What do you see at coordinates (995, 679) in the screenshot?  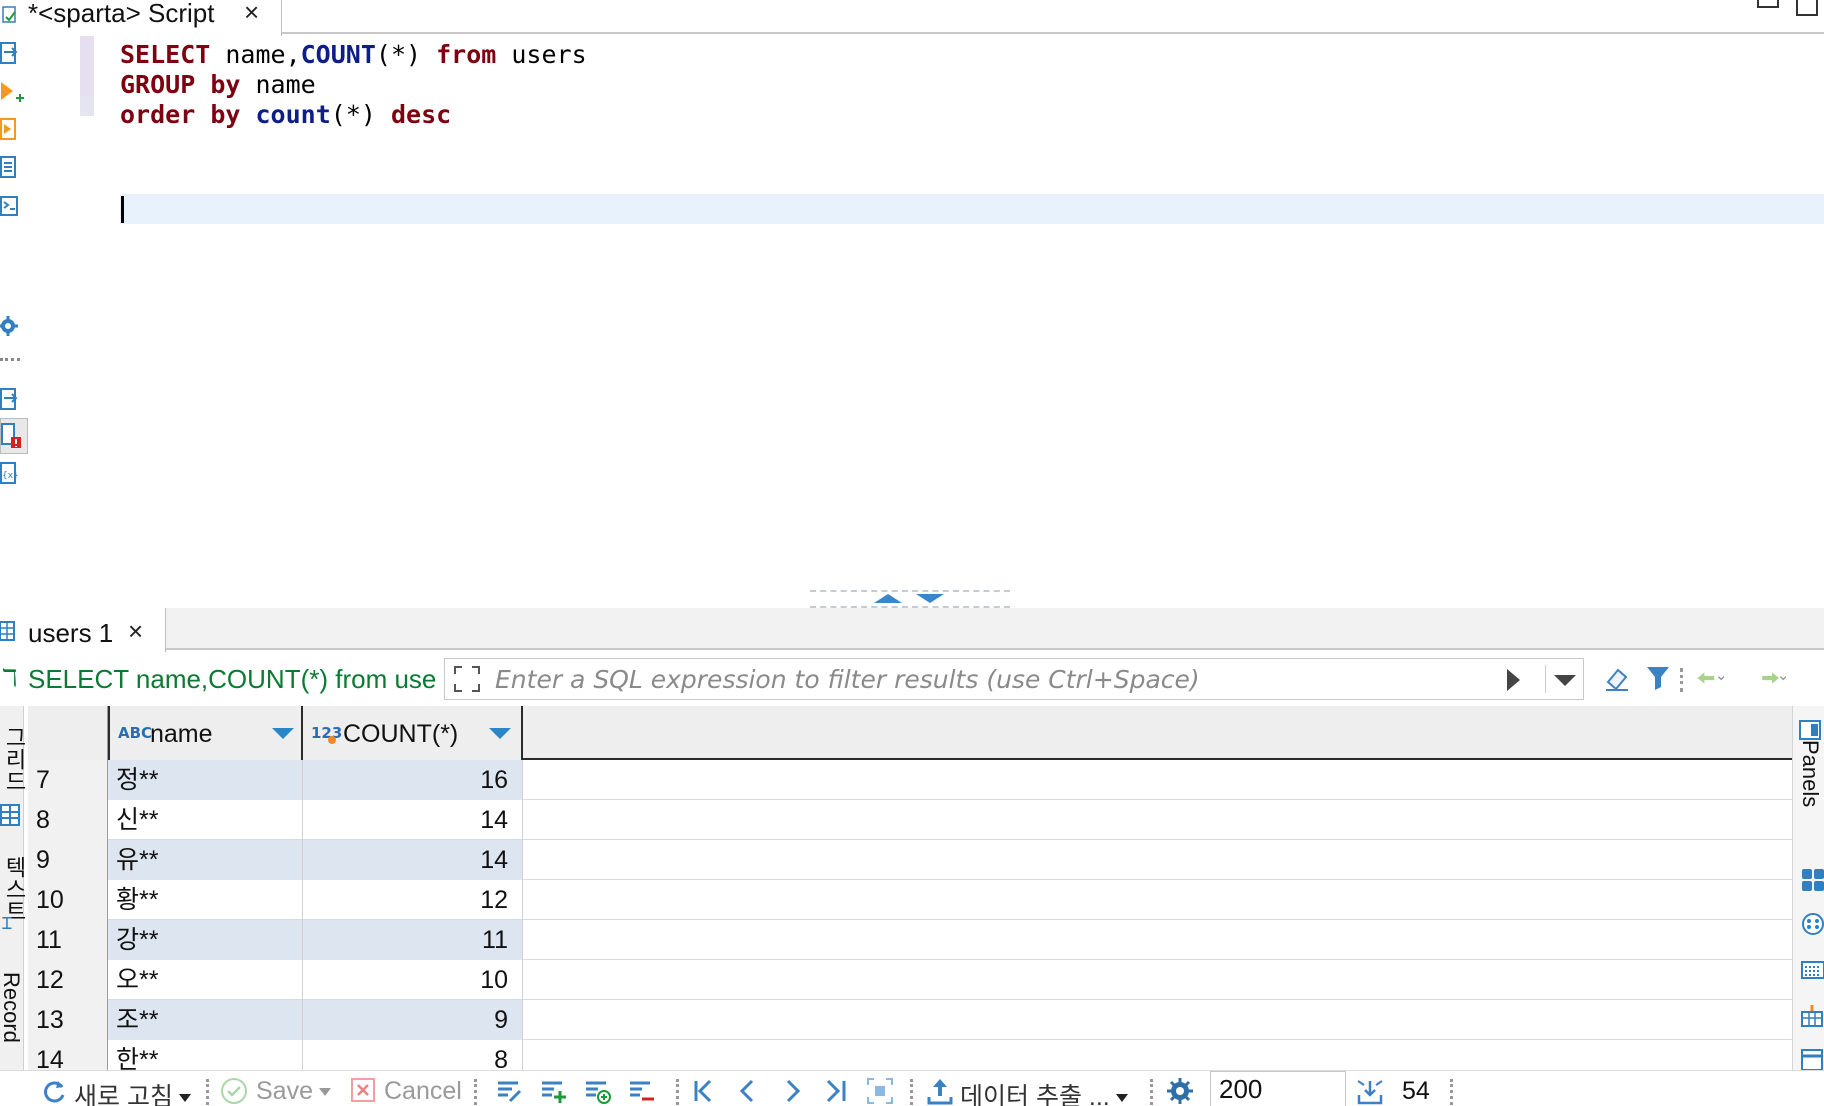 I see `filter-input` at bounding box center [995, 679].